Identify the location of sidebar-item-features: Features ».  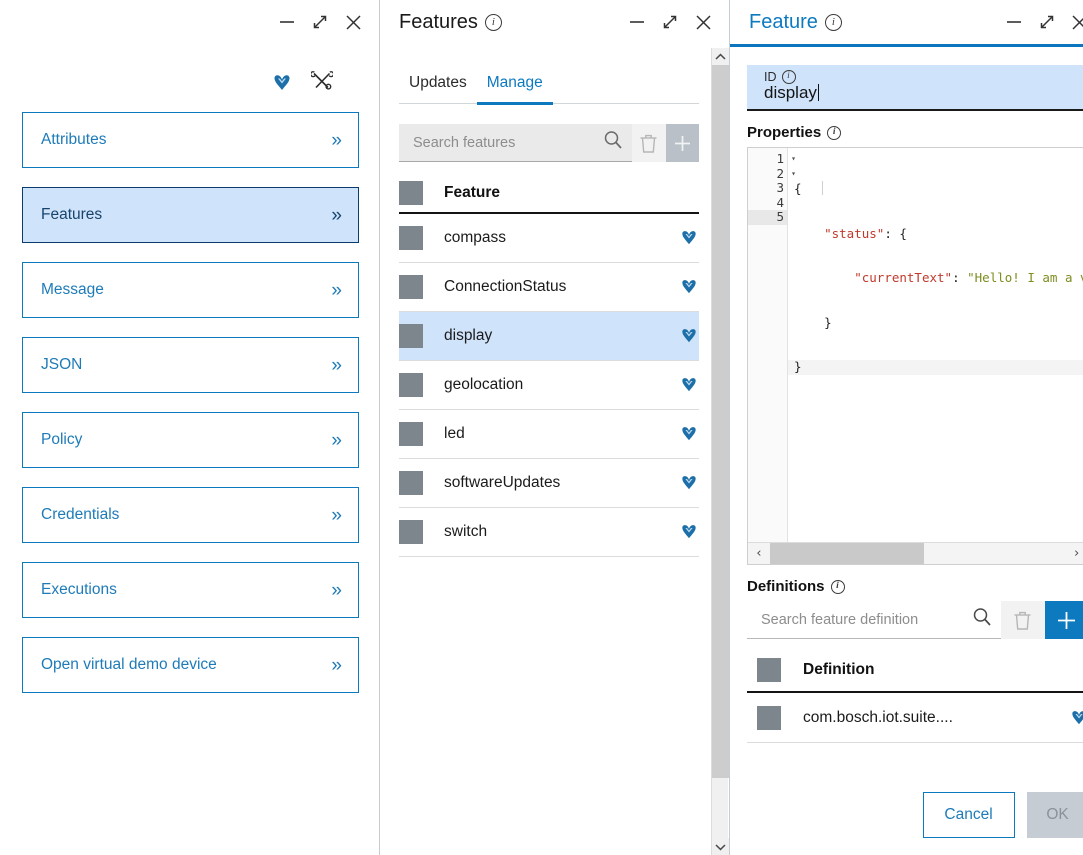
(190, 215).